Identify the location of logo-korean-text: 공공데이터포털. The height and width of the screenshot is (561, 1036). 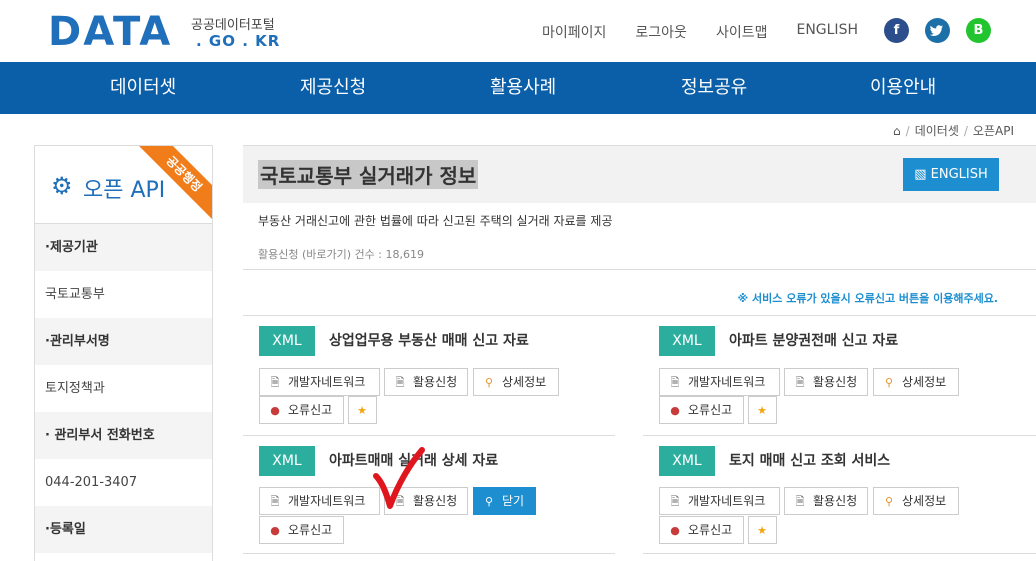
(233, 25).